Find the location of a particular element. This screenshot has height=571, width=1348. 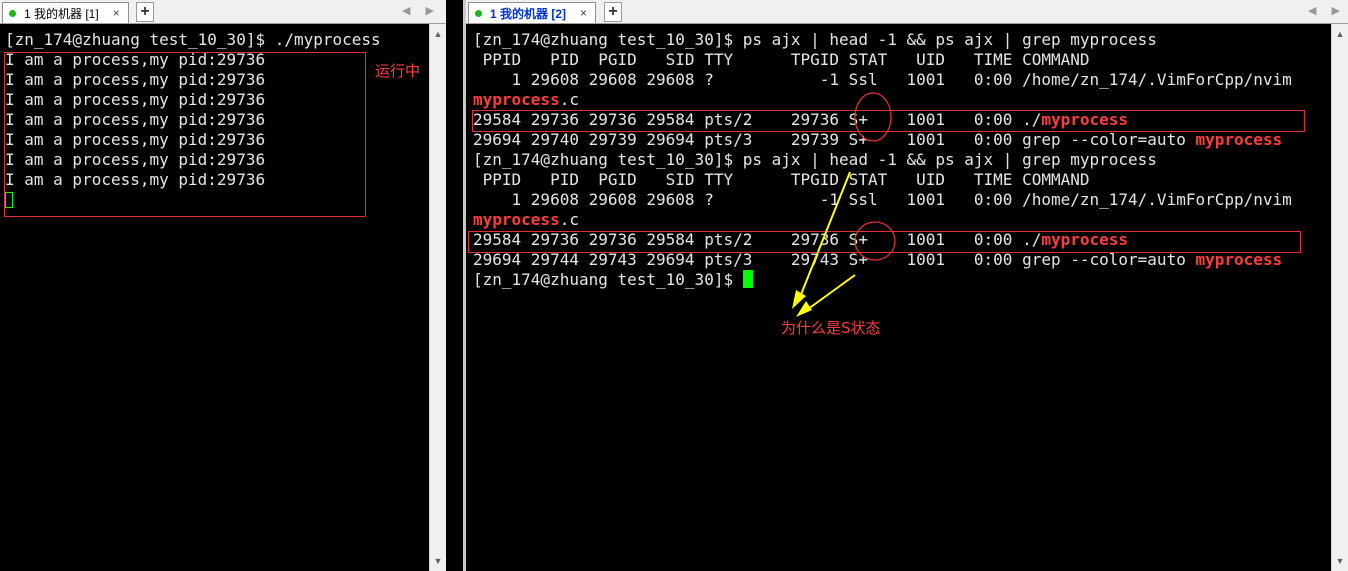

final-prompt: [zn_174@zhuang test_10_30]$ is located at coordinates (608, 279).